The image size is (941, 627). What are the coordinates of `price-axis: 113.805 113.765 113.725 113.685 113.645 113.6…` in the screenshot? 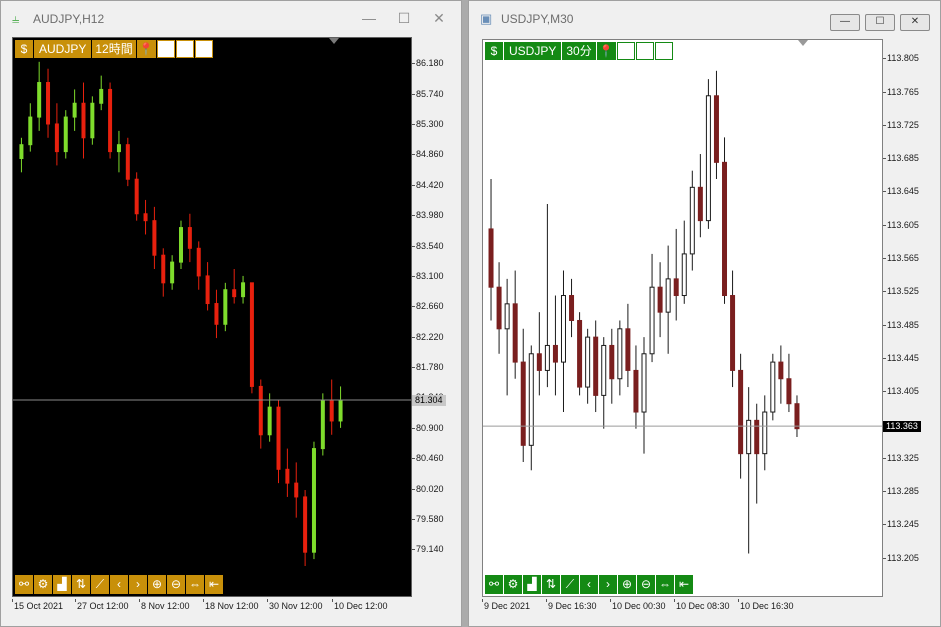 It's located at (911, 318).